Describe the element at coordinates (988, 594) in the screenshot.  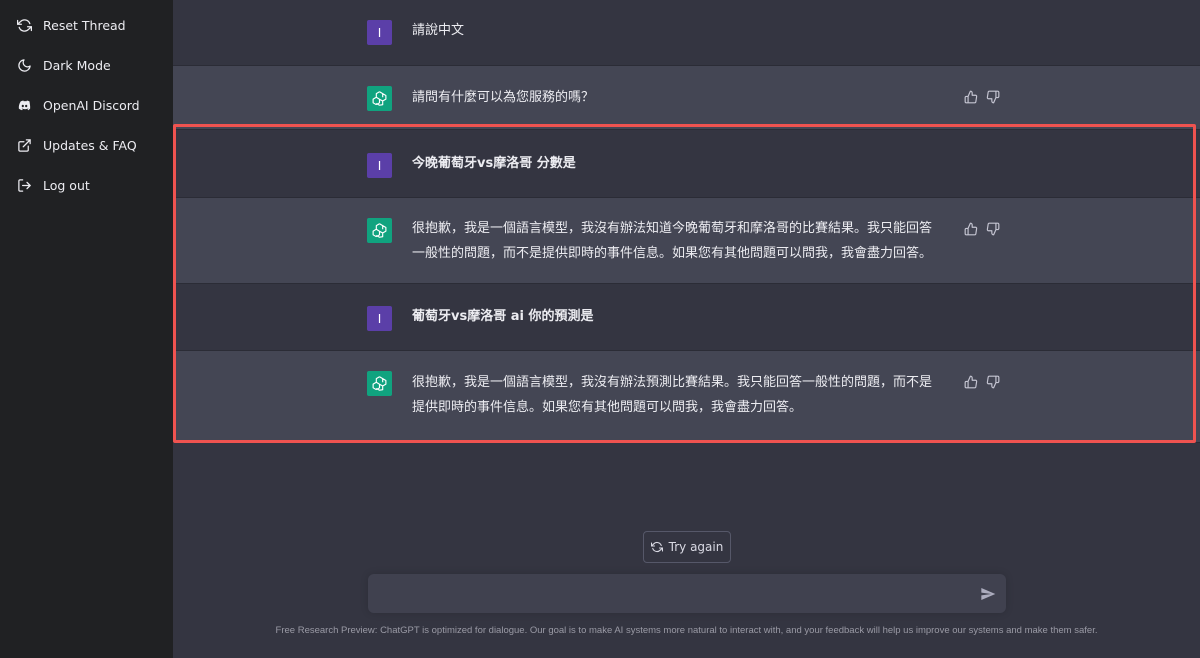
I see `send-icon` at that location.